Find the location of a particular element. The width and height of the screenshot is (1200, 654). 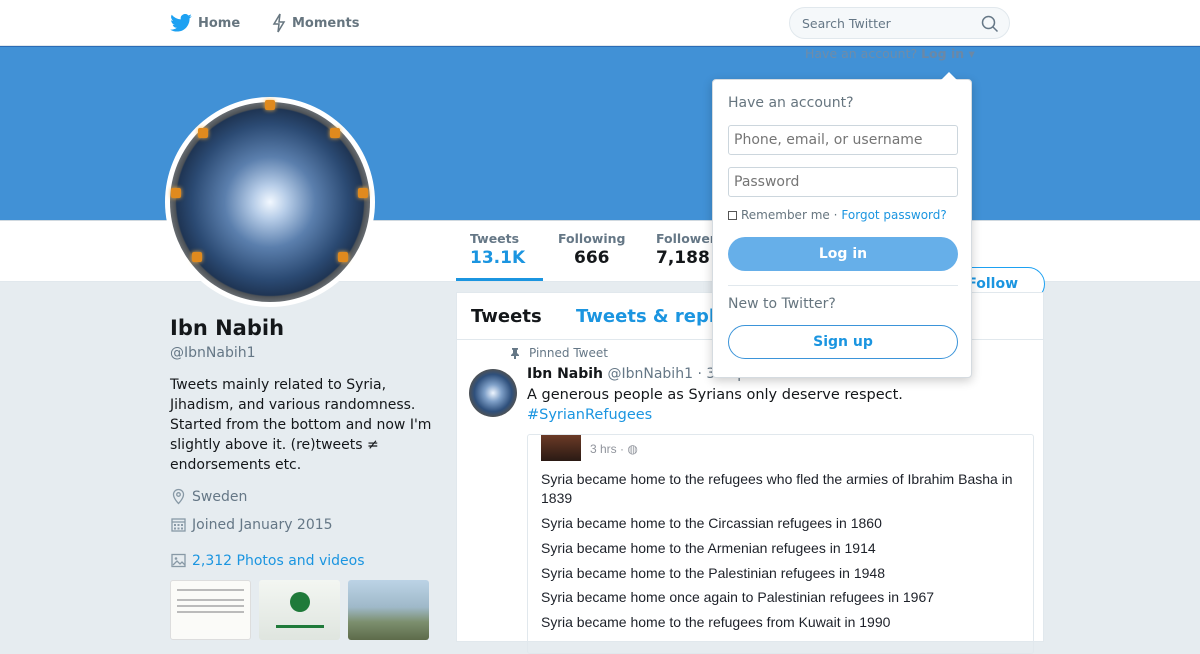

photos-videos-text: 2,312 Photos and videos is located at coordinates (278, 561).